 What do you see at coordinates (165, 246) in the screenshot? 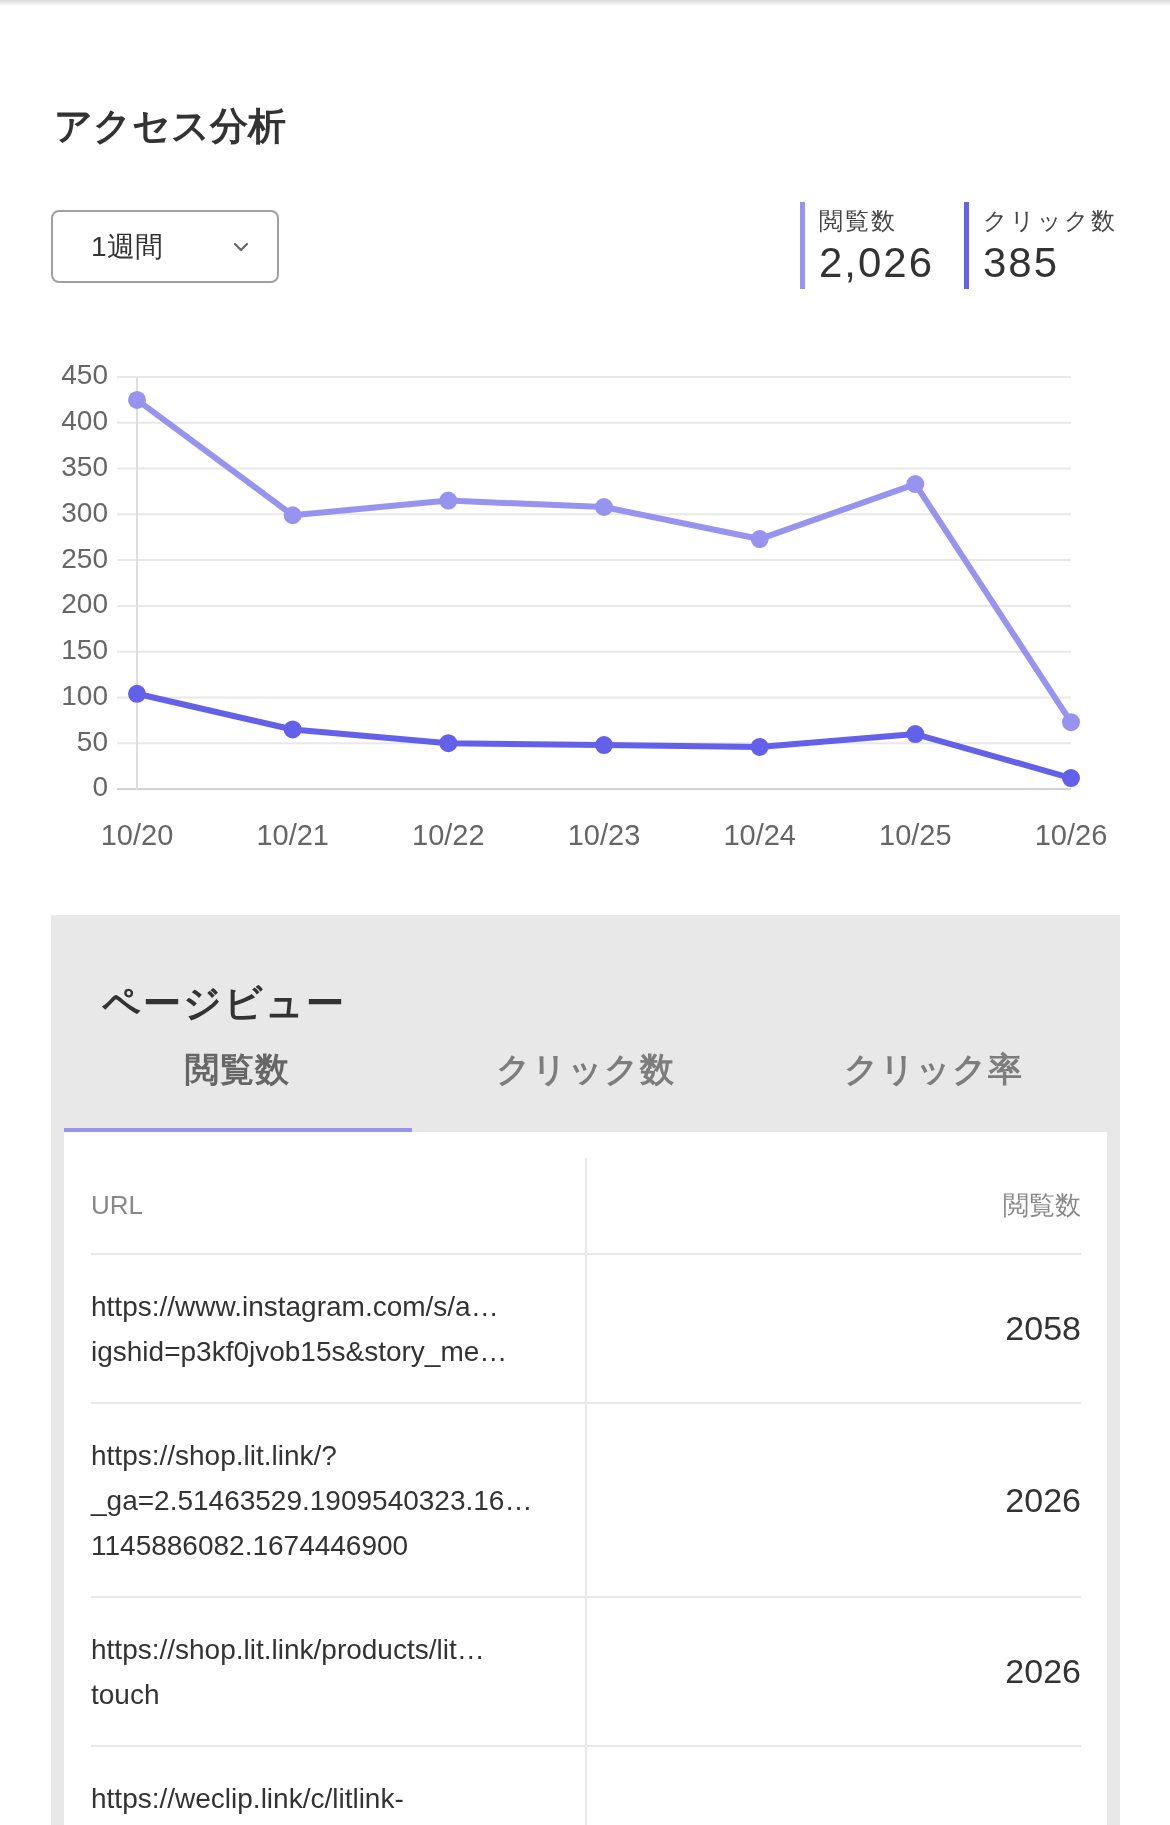
I see `period-select: 1週間` at bounding box center [165, 246].